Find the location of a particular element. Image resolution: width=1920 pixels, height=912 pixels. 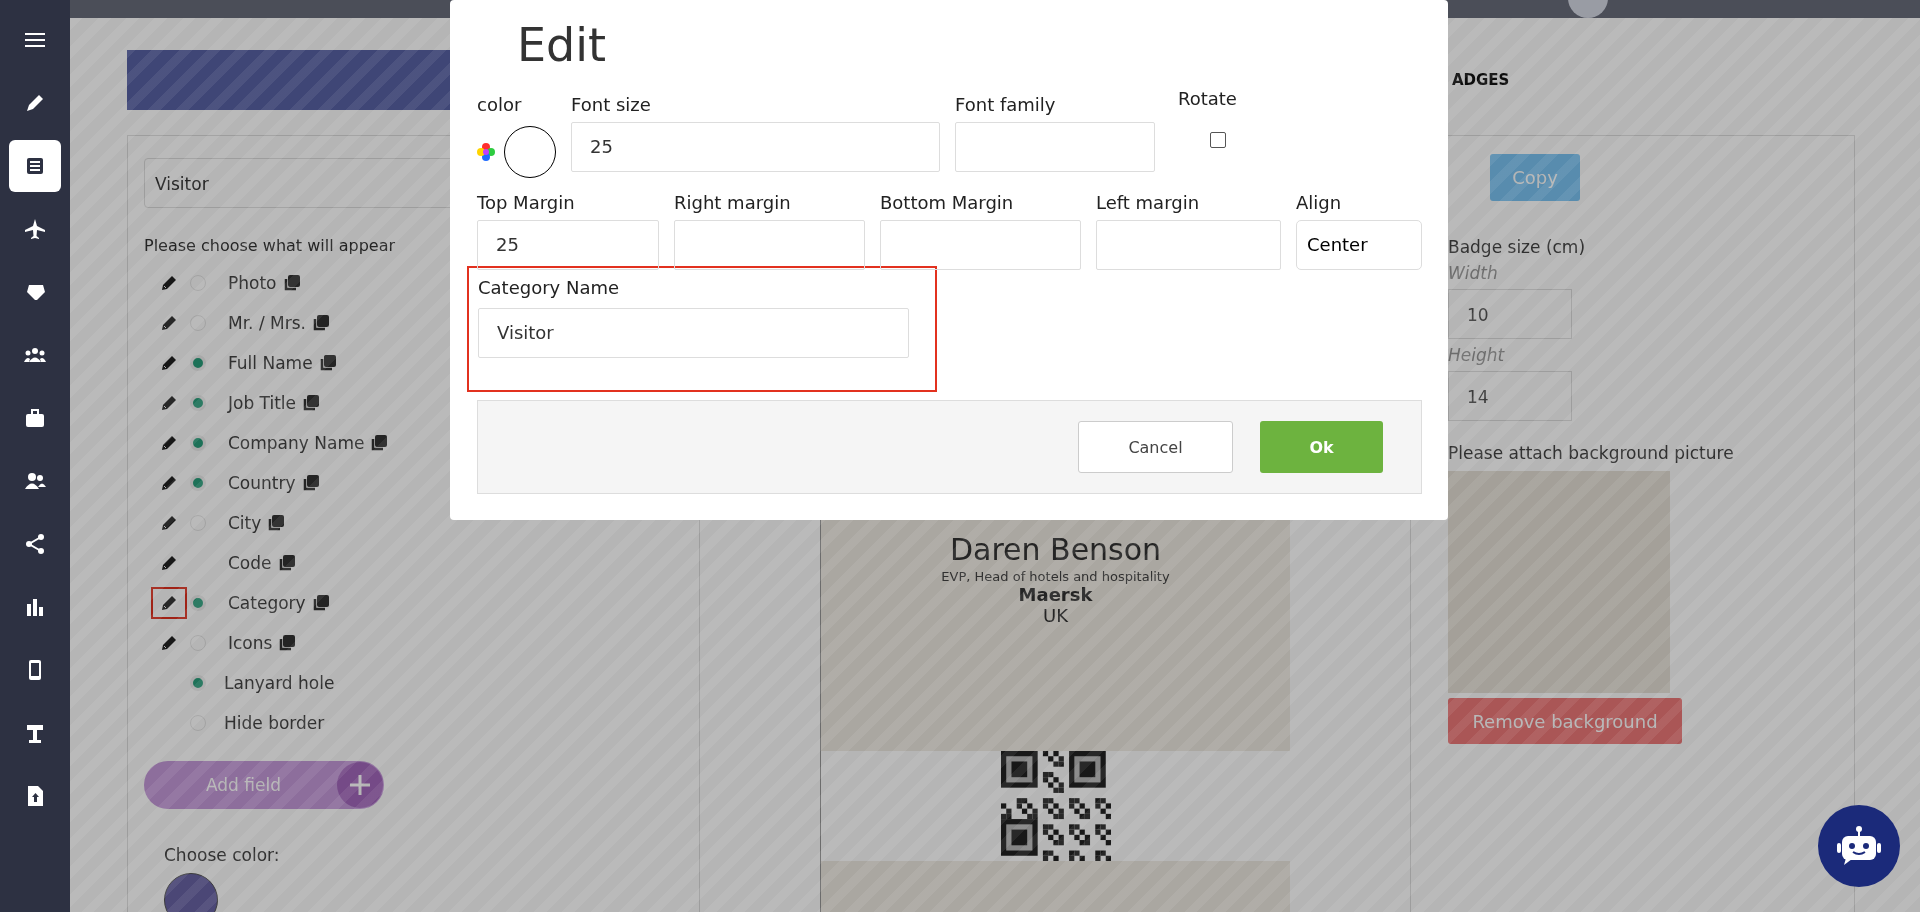

instruction-text: Please choose what will appear is located at coordinates (270, 245).